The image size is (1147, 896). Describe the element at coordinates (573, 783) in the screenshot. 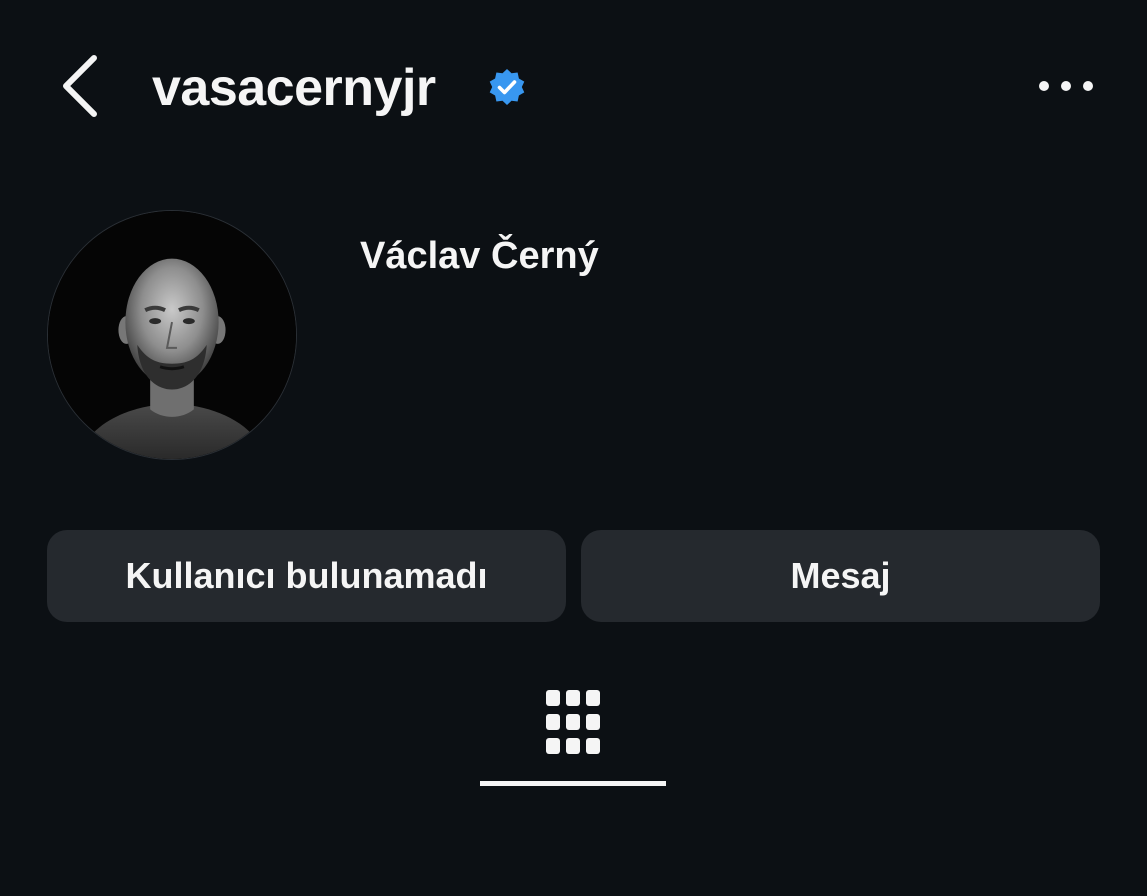

I see `active-tab-indicator` at that location.